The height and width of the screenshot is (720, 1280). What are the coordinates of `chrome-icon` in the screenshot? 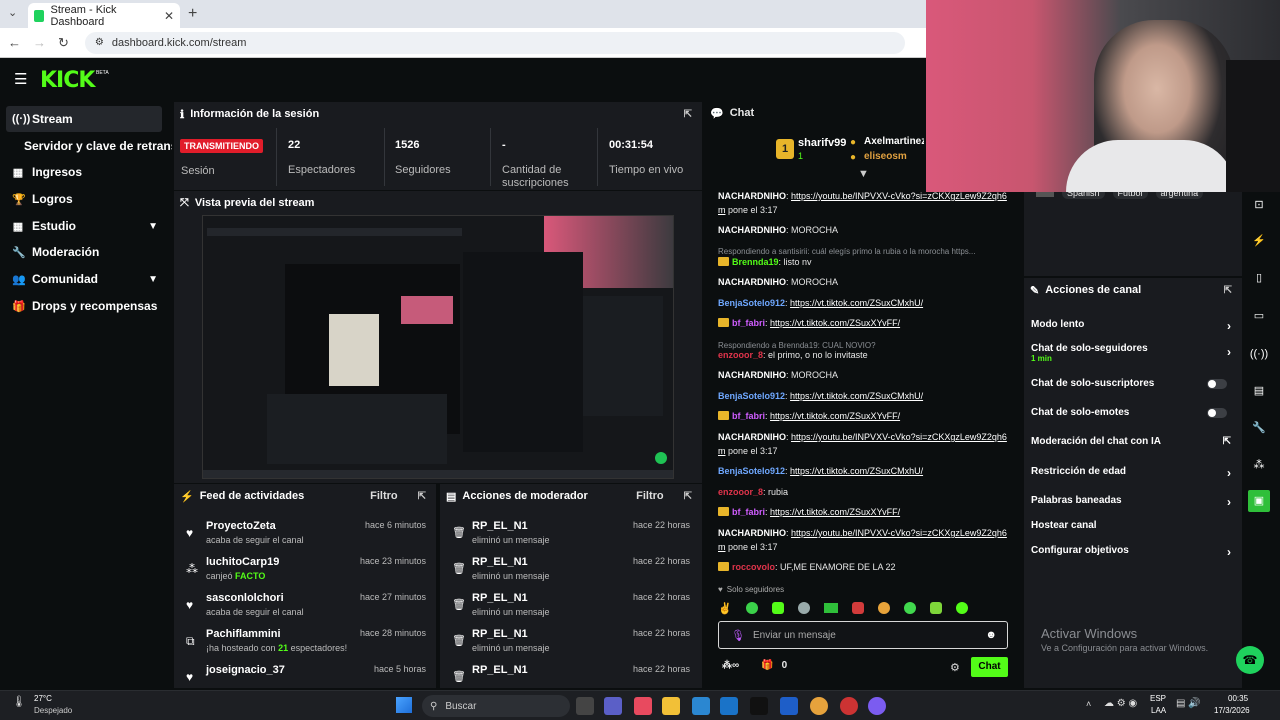 It's located at (819, 706).